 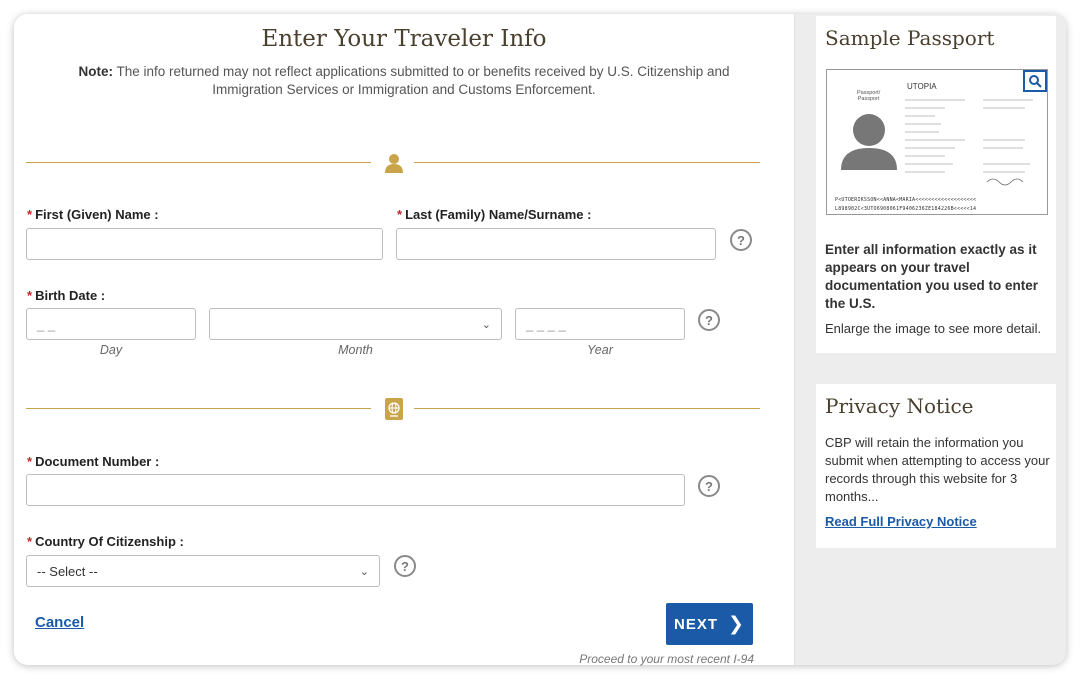 What do you see at coordinates (869, 96) in the screenshot?
I see `passport-doc-type: Passport/ Passport` at bounding box center [869, 96].